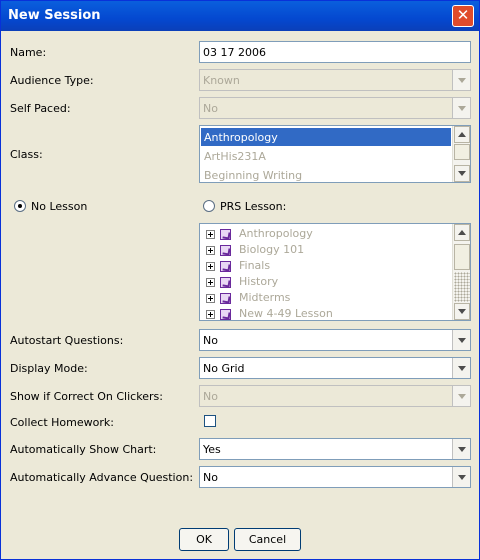 The width and height of the screenshot is (480, 560). Describe the element at coordinates (234, 52) in the screenshot. I see `name-value: 03 17 2006` at that location.